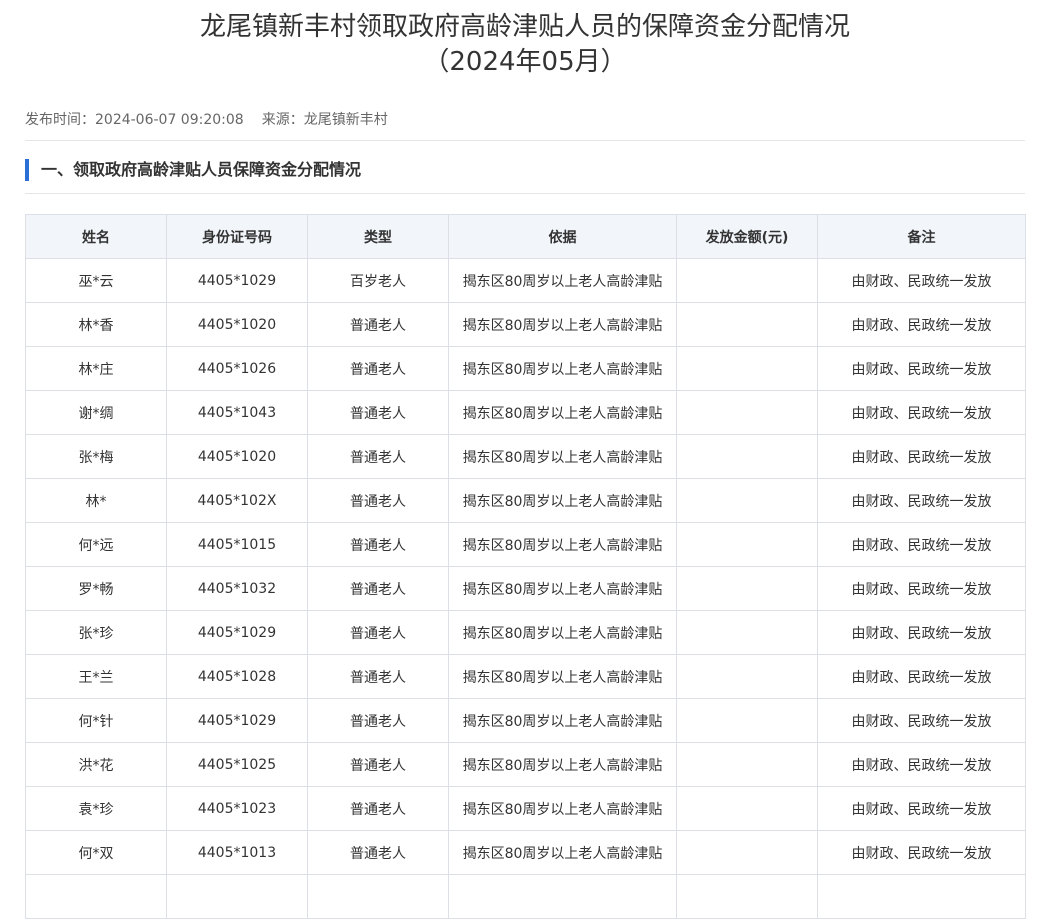 Image resolution: width=1053 pixels, height=919 pixels. What do you see at coordinates (96, 632) in the screenshot?
I see `cell-name: 张*珍` at bounding box center [96, 632].